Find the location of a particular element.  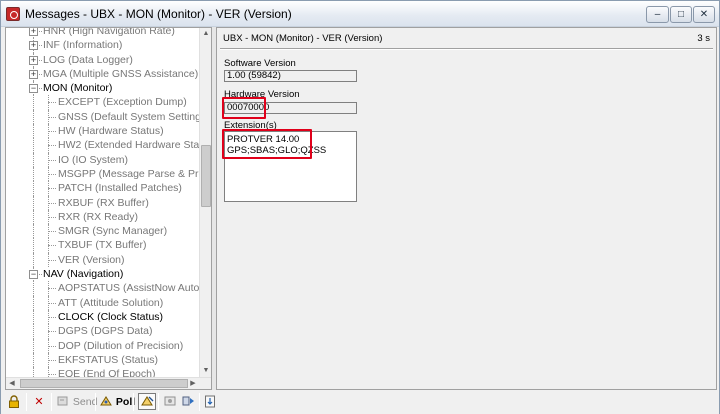

tree-horizontal-scrollbar: ◀ ▶ is located at coordinates (108, 383).